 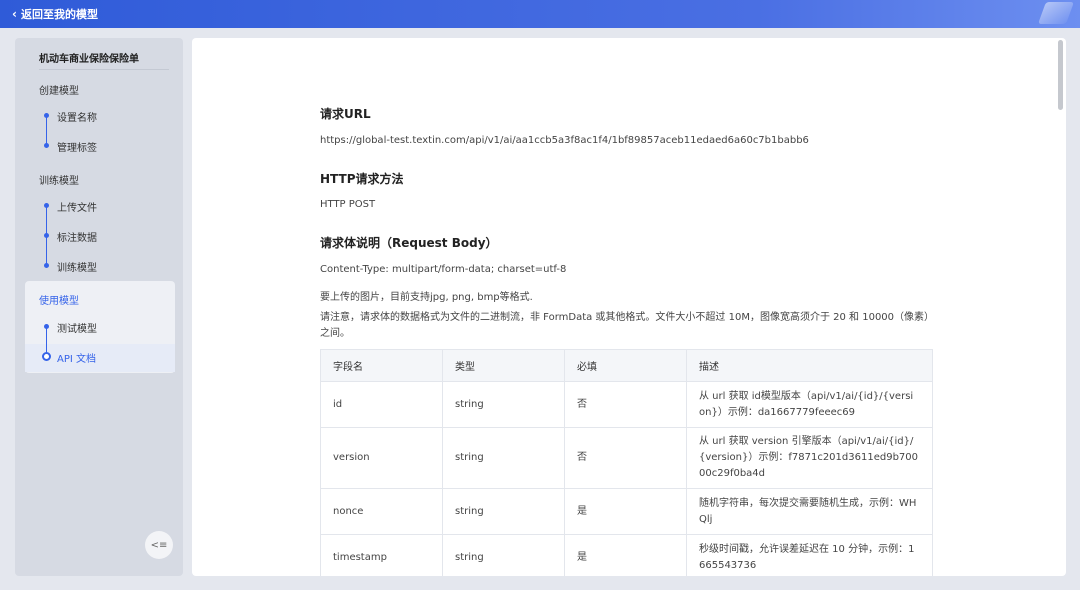 What do you see at coordinates (77, 206) in the screenshot?
I see `sidebar-item-upload-files: 上传文件` at bounding box center [77, 206].